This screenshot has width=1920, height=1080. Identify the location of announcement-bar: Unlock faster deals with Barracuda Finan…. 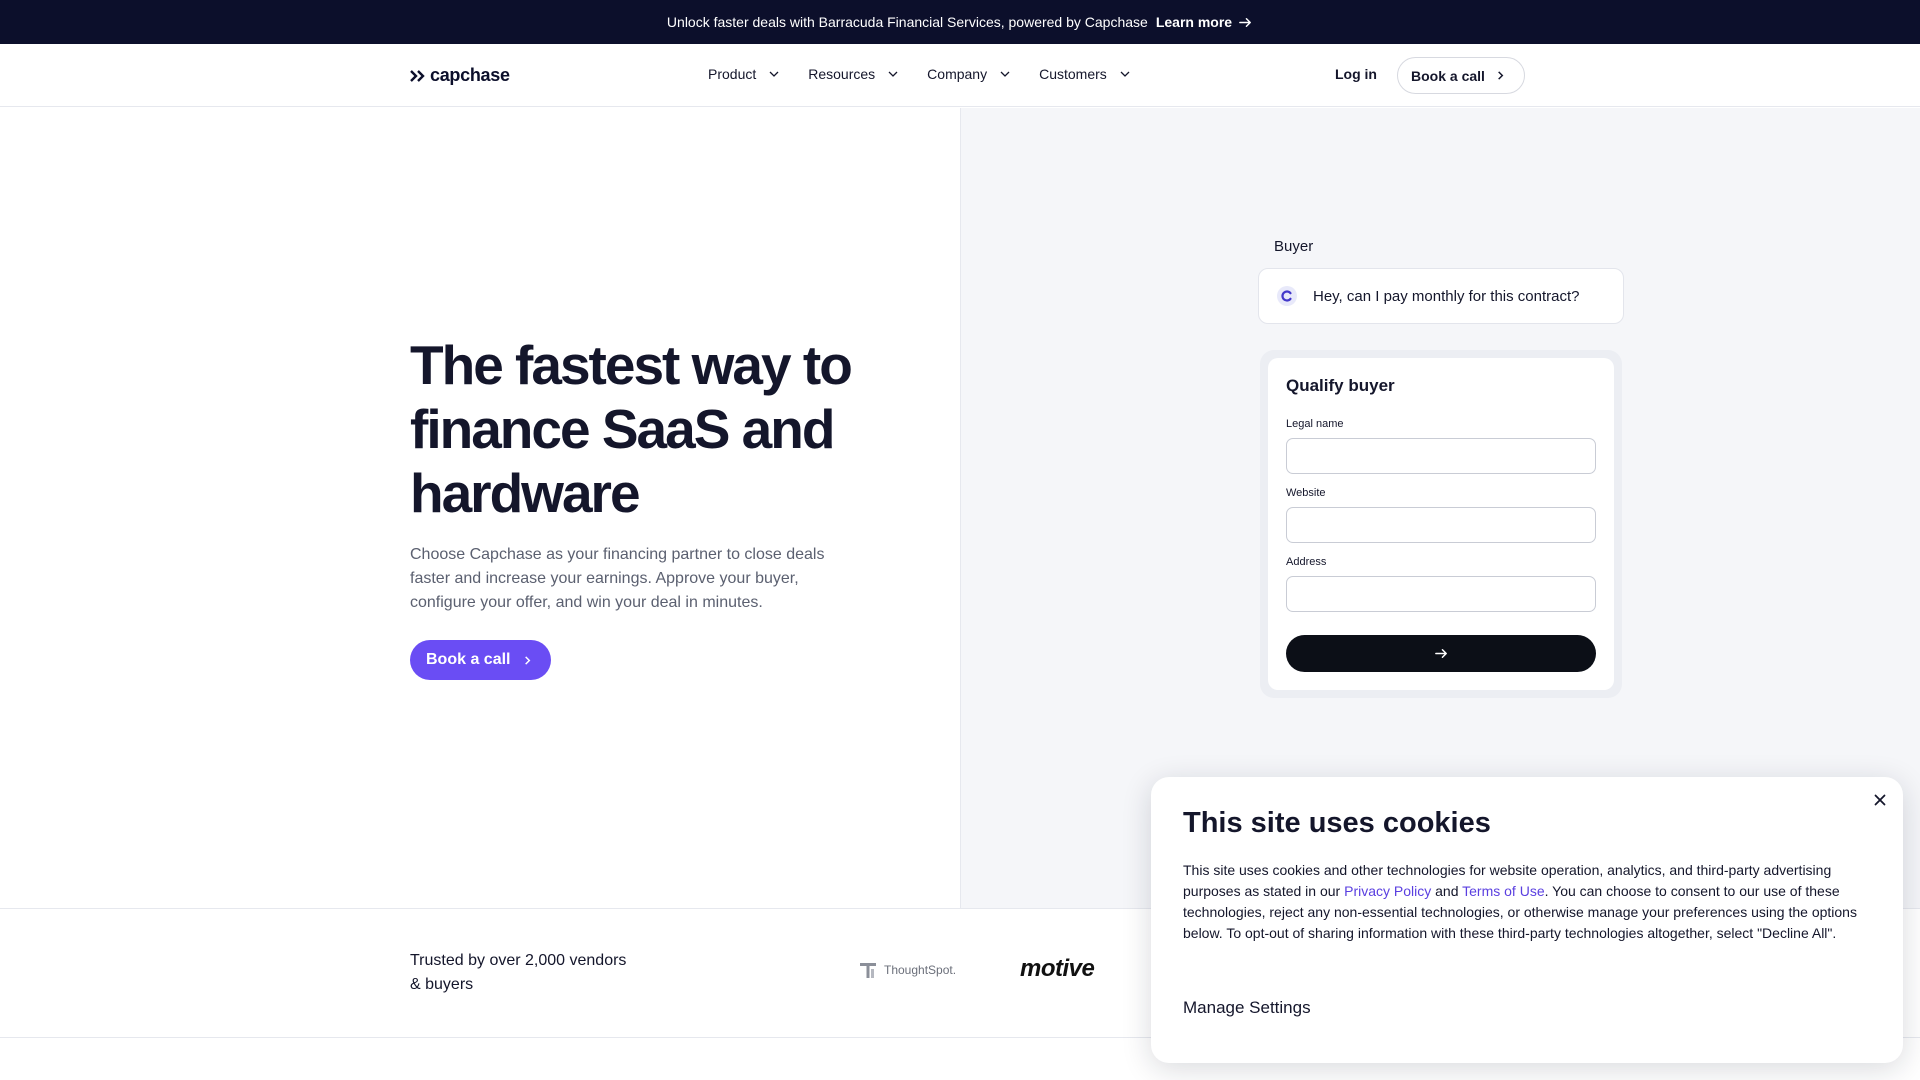
(960, 22).